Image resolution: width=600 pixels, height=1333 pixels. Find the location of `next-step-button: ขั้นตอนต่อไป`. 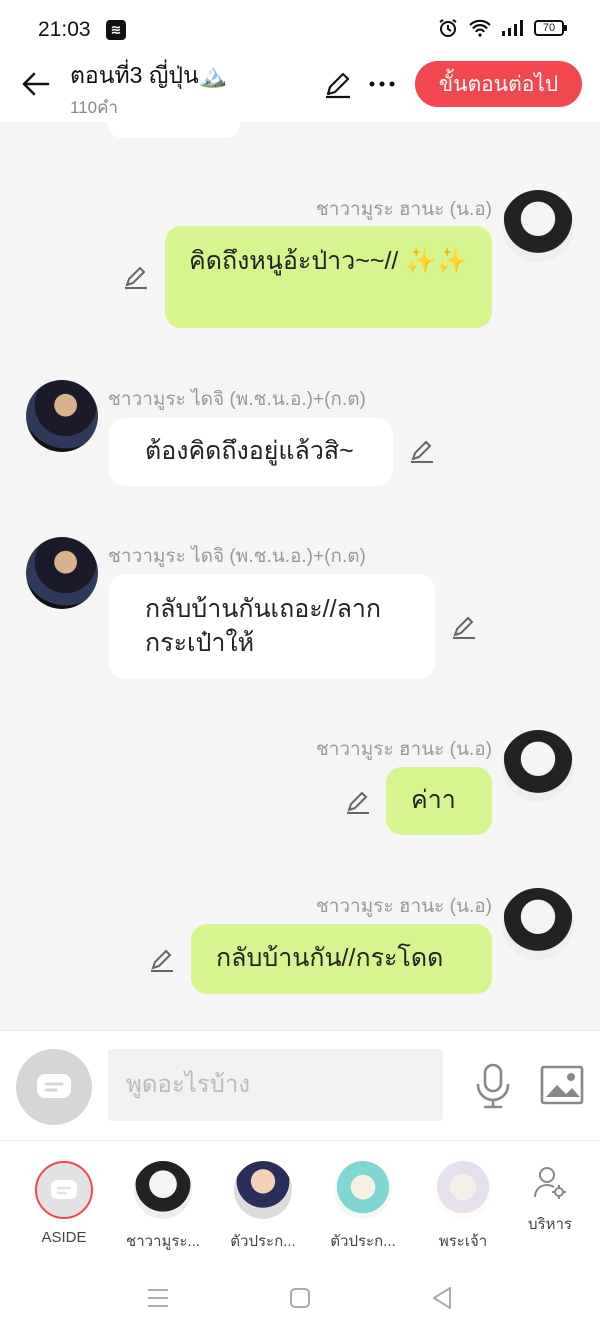

next-step-button: ขั้นตอนต่อไป is located at coordinates (498, 84).